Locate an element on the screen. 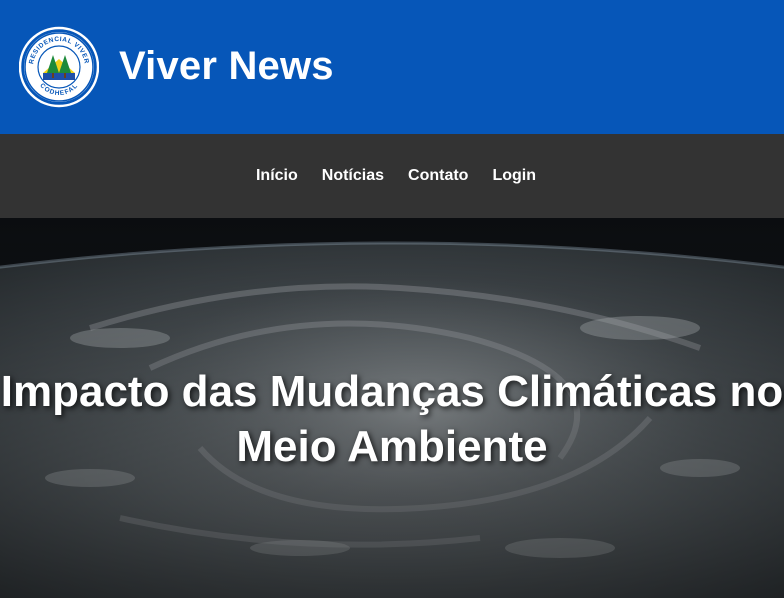  nav-link-noticias: Notícias is located at coordinates (353, 176).